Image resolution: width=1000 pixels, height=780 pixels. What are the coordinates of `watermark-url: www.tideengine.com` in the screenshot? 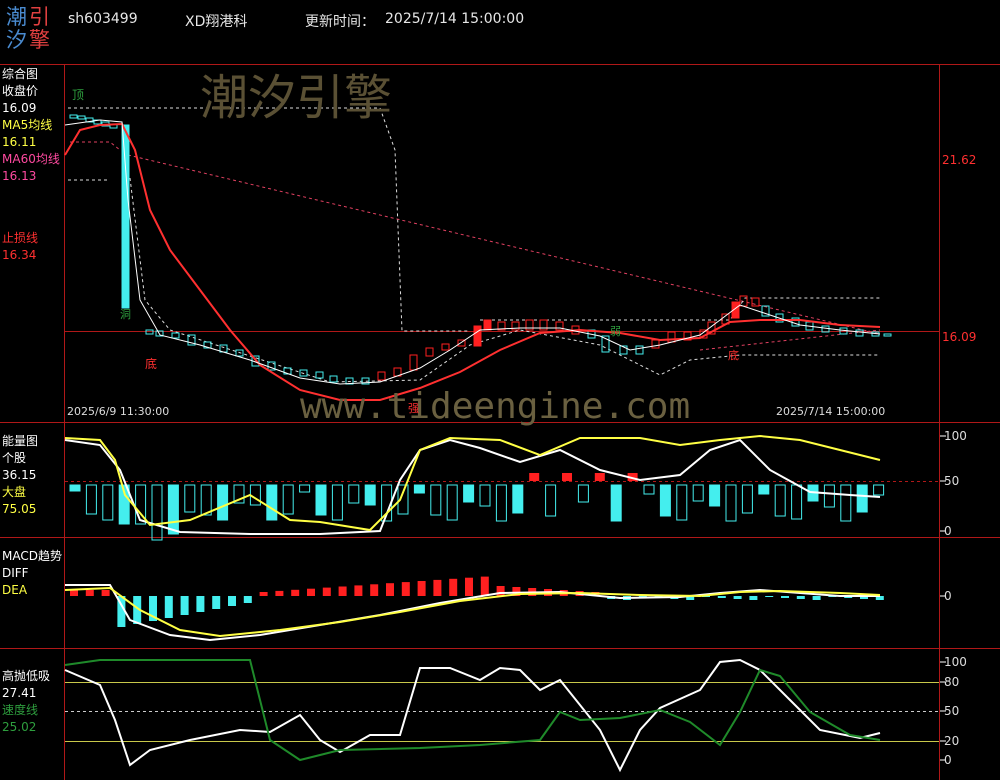 It's located at (495, 406).